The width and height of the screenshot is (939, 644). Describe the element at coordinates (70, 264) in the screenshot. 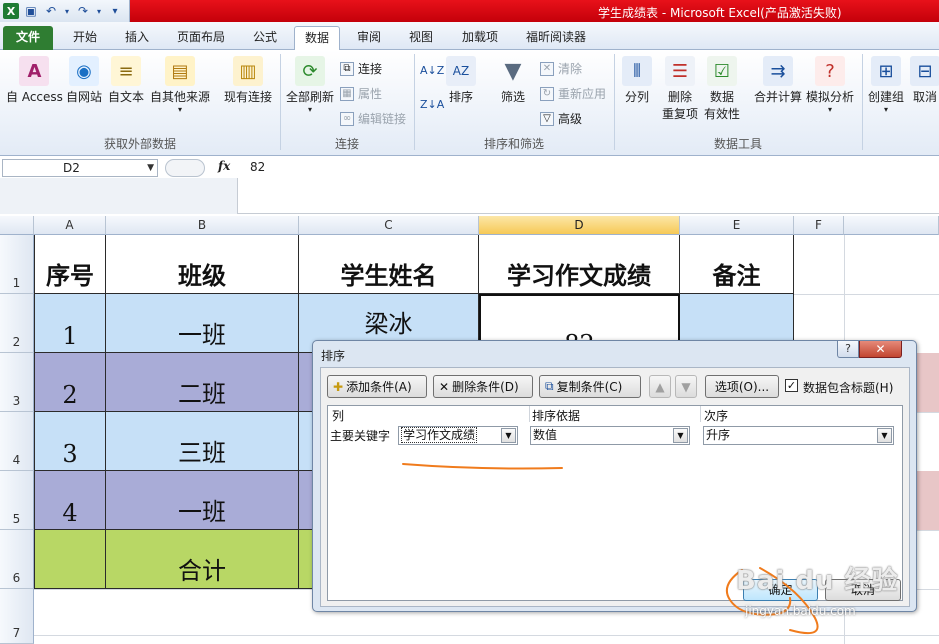

I see `header-cell-index: 序号` at that location.